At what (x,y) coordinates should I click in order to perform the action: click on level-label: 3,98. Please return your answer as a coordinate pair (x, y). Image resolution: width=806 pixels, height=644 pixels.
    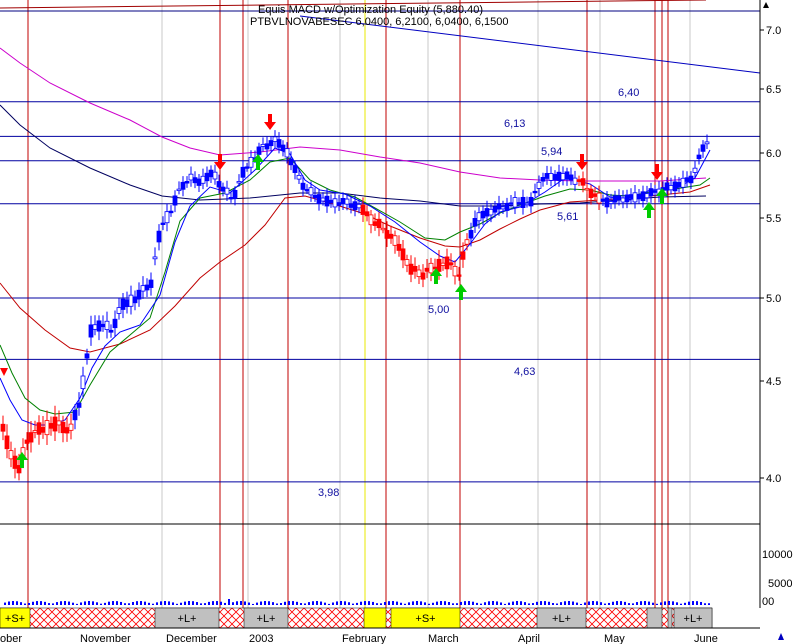
    Looking at the image, I should click on (328, 493).